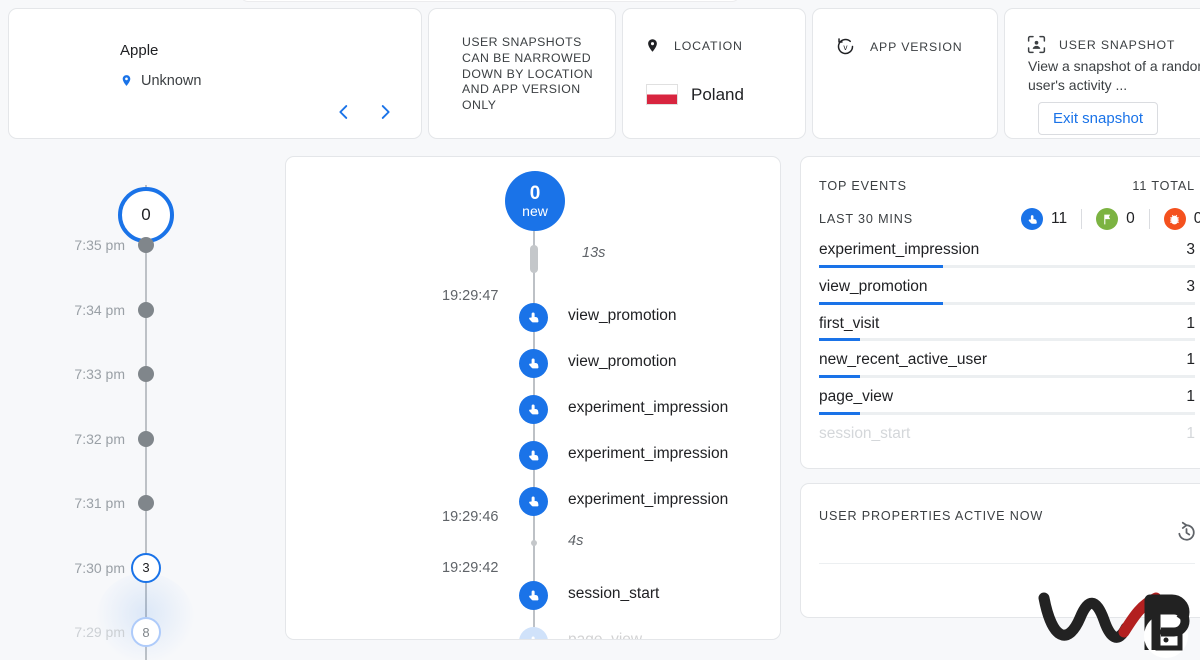 The width and height of the screenshot is (1200, 660). What do you see at coordinates (605, 635) in the screenshot?
I see `stream-event-name: page_view` at bounding box center [605, 635].